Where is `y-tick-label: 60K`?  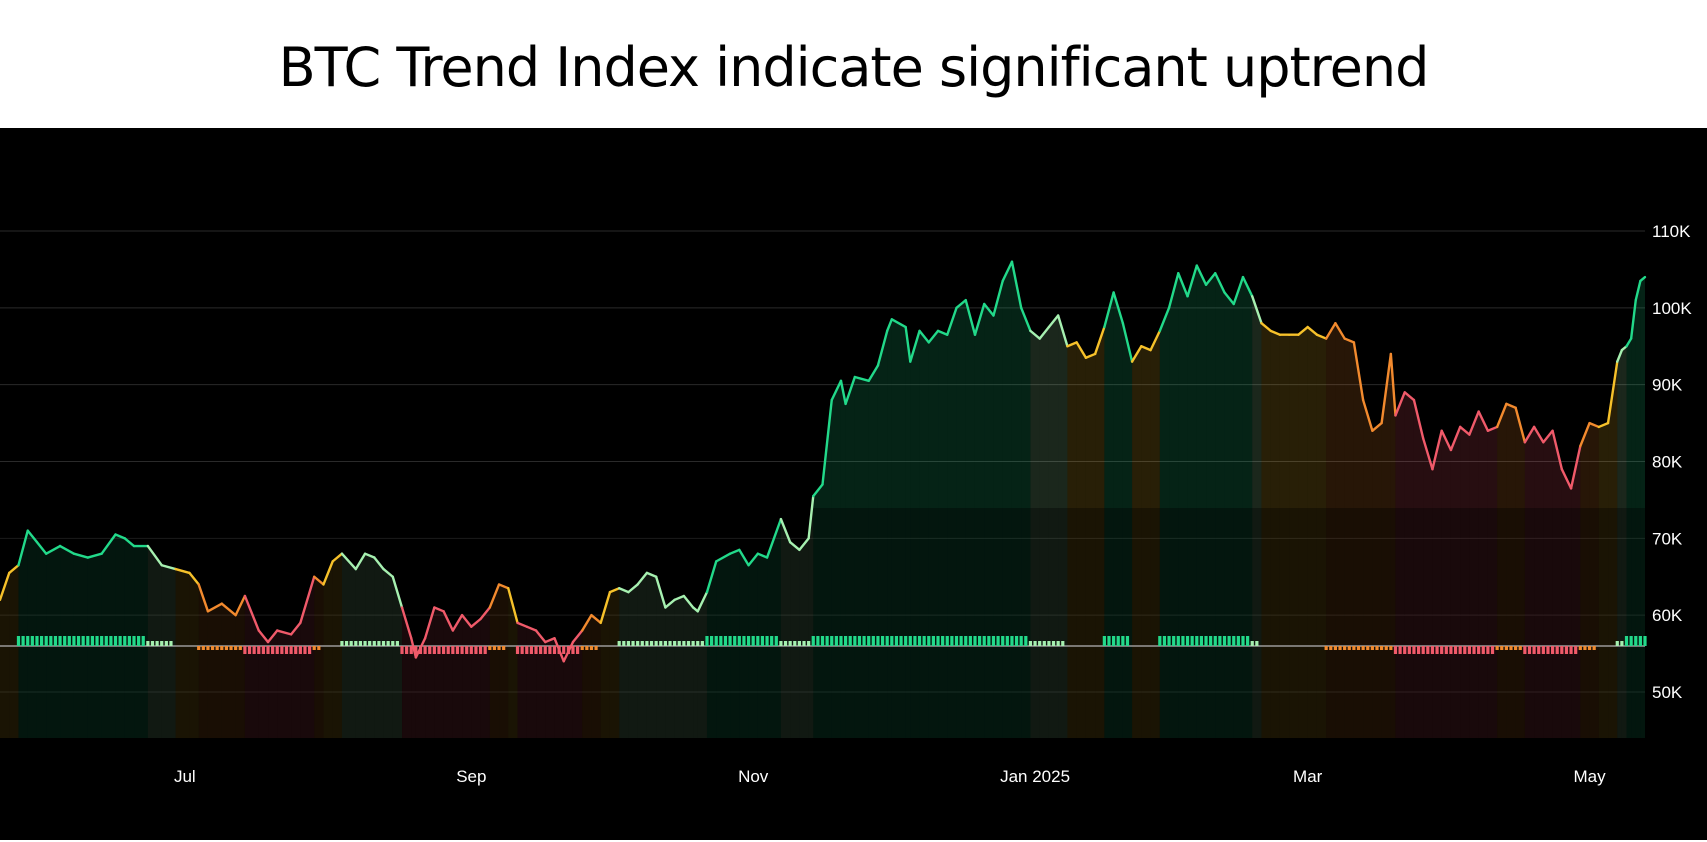 y-tick-label: 60K is located at coordinates (1667, 615).